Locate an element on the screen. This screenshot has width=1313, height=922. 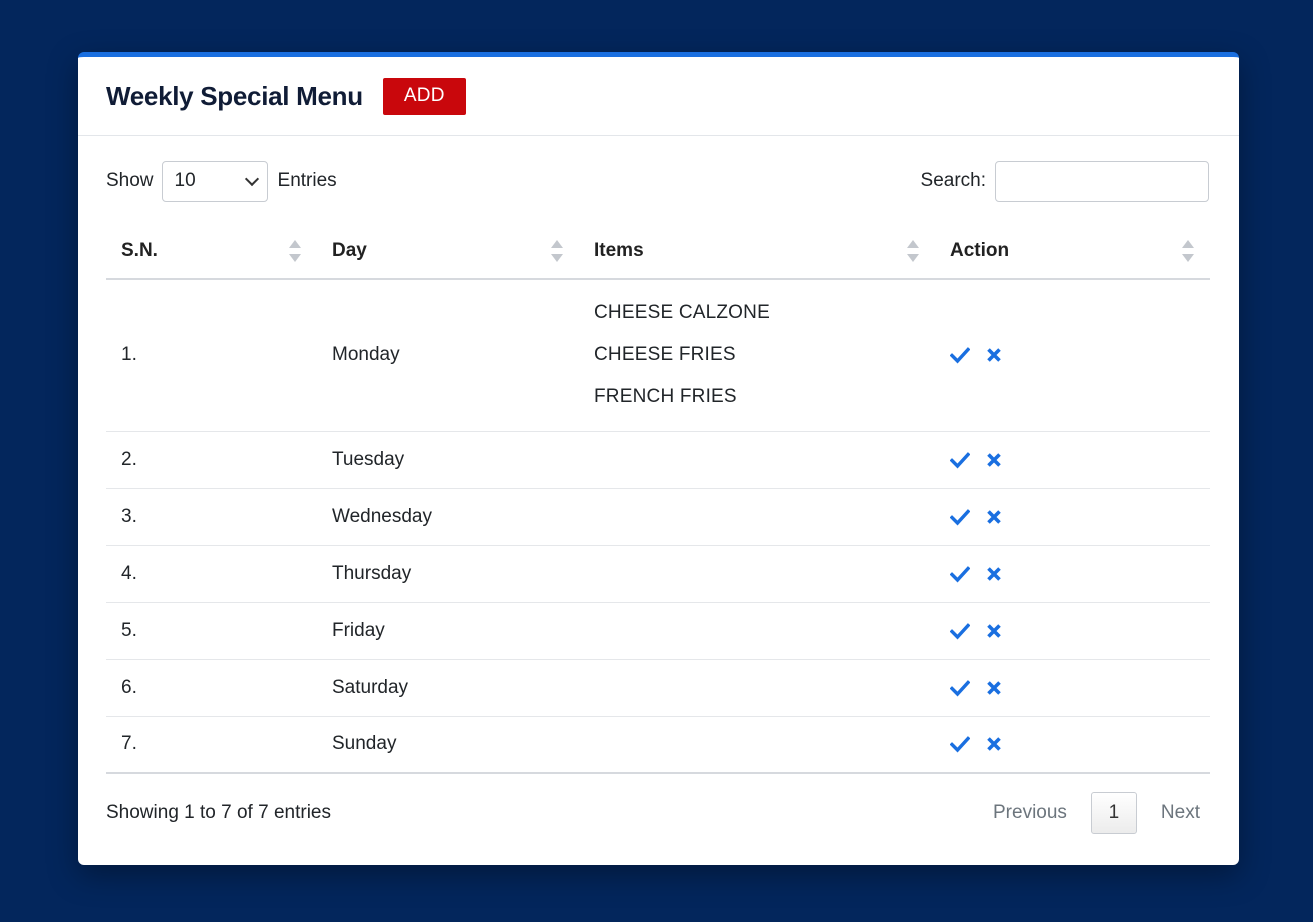
items-list: CHEESE CALZONE CHEESE FRIES FRENCH FRIES is located at coordinates (764, 355).